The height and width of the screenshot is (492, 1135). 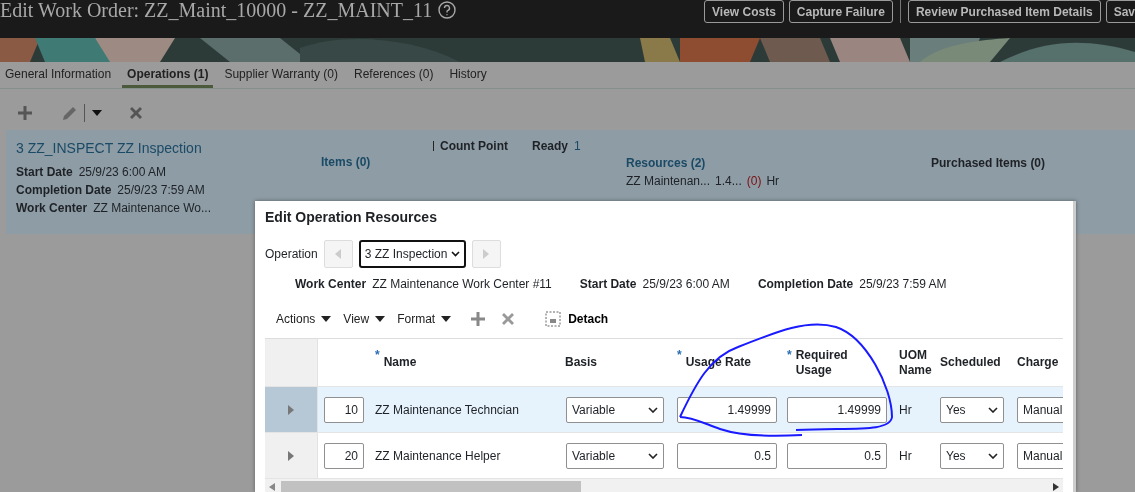 I want to click on field-label: Work Center, so click(x=52, y=208).